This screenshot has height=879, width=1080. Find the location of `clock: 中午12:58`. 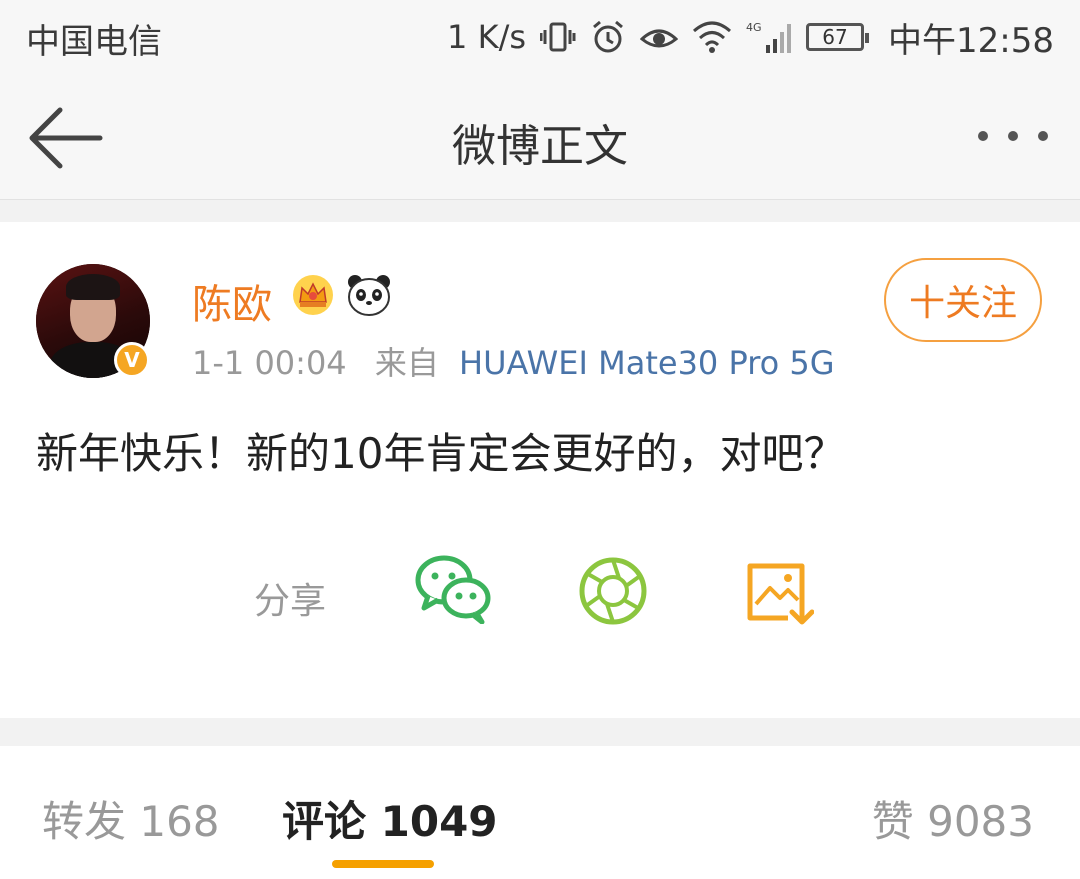

clock: 中午12:58 is located at coordinates (971, 40).